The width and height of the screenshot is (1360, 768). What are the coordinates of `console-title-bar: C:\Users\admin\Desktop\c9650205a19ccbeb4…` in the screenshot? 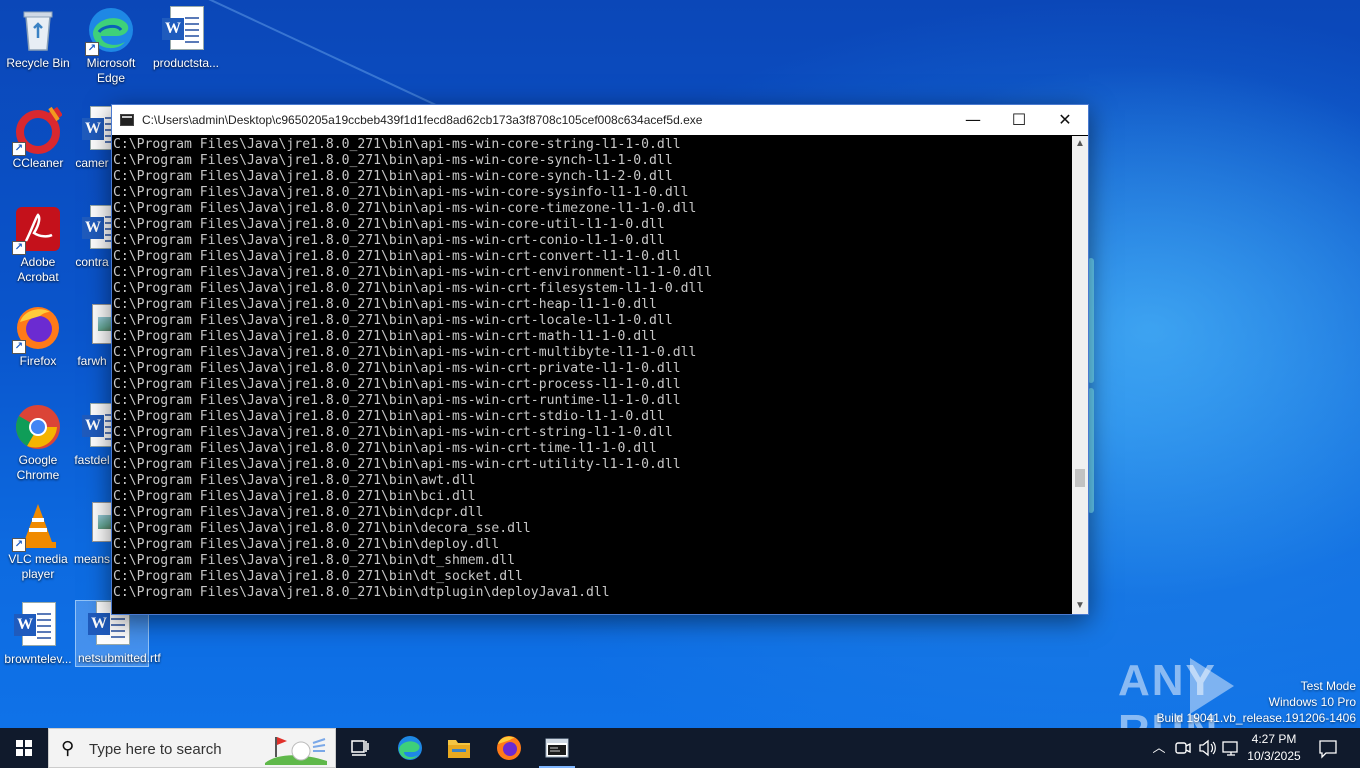 It's located at (600, 120).